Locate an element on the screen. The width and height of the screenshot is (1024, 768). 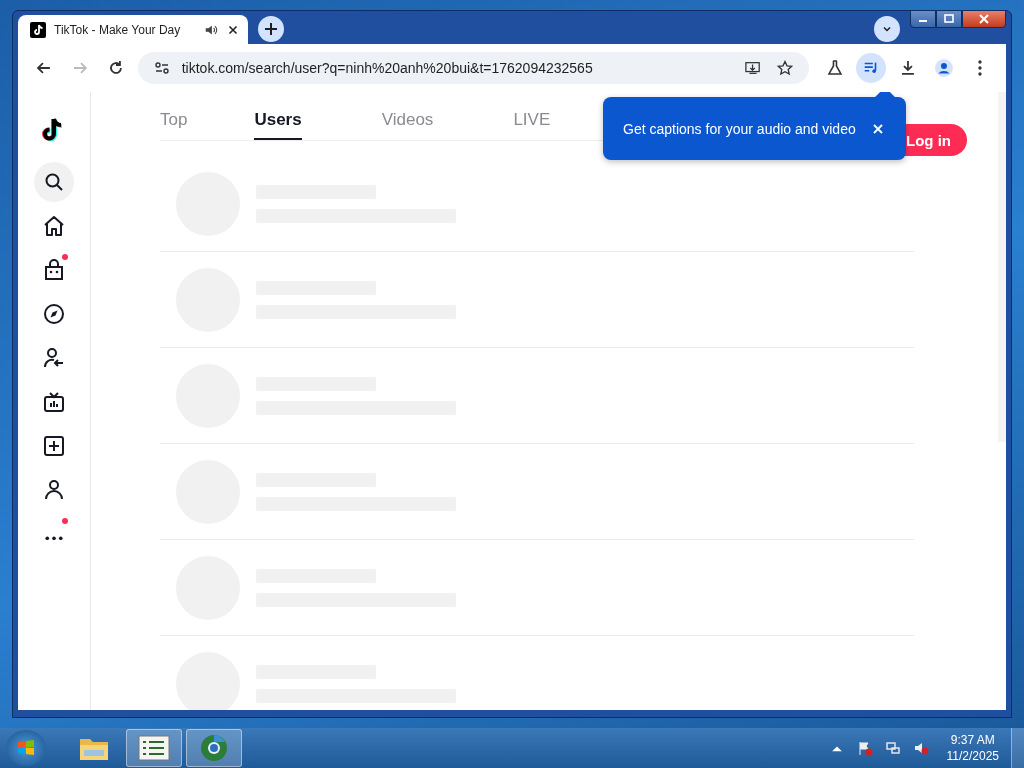
list-app-icon is located at coordinates (154, 748).